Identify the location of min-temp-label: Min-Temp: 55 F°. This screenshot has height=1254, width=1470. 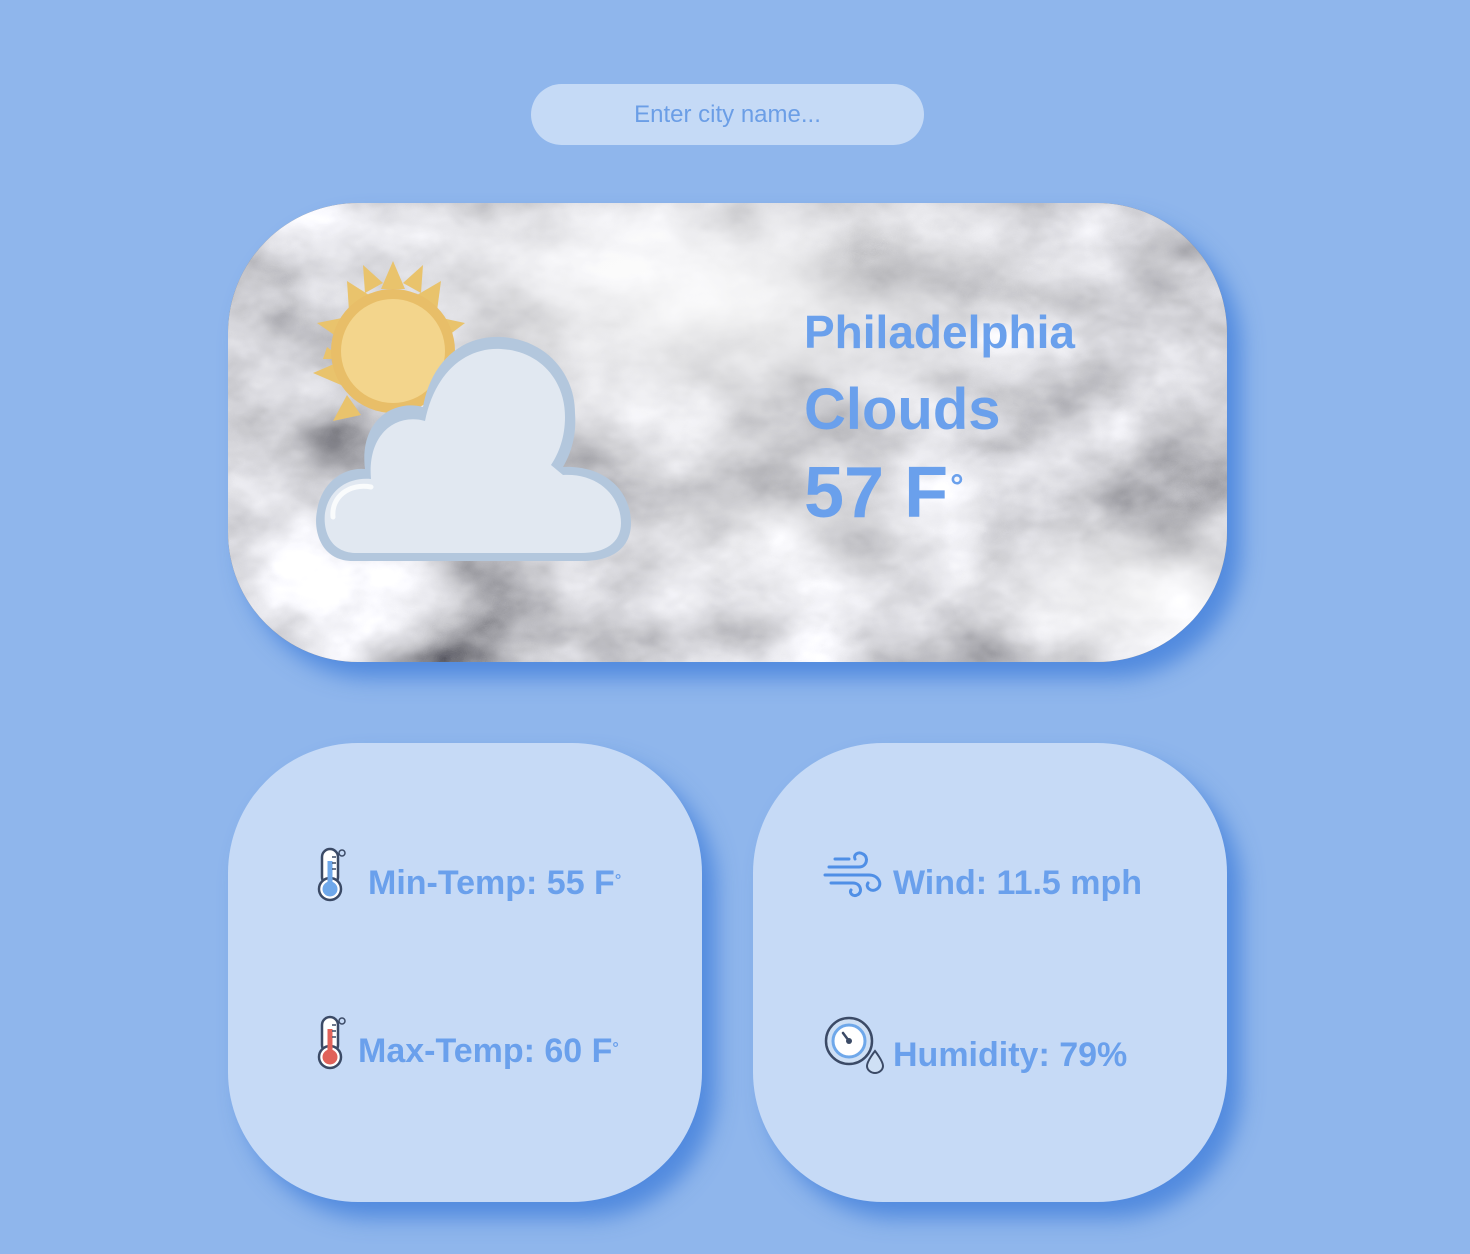
(494, 883).